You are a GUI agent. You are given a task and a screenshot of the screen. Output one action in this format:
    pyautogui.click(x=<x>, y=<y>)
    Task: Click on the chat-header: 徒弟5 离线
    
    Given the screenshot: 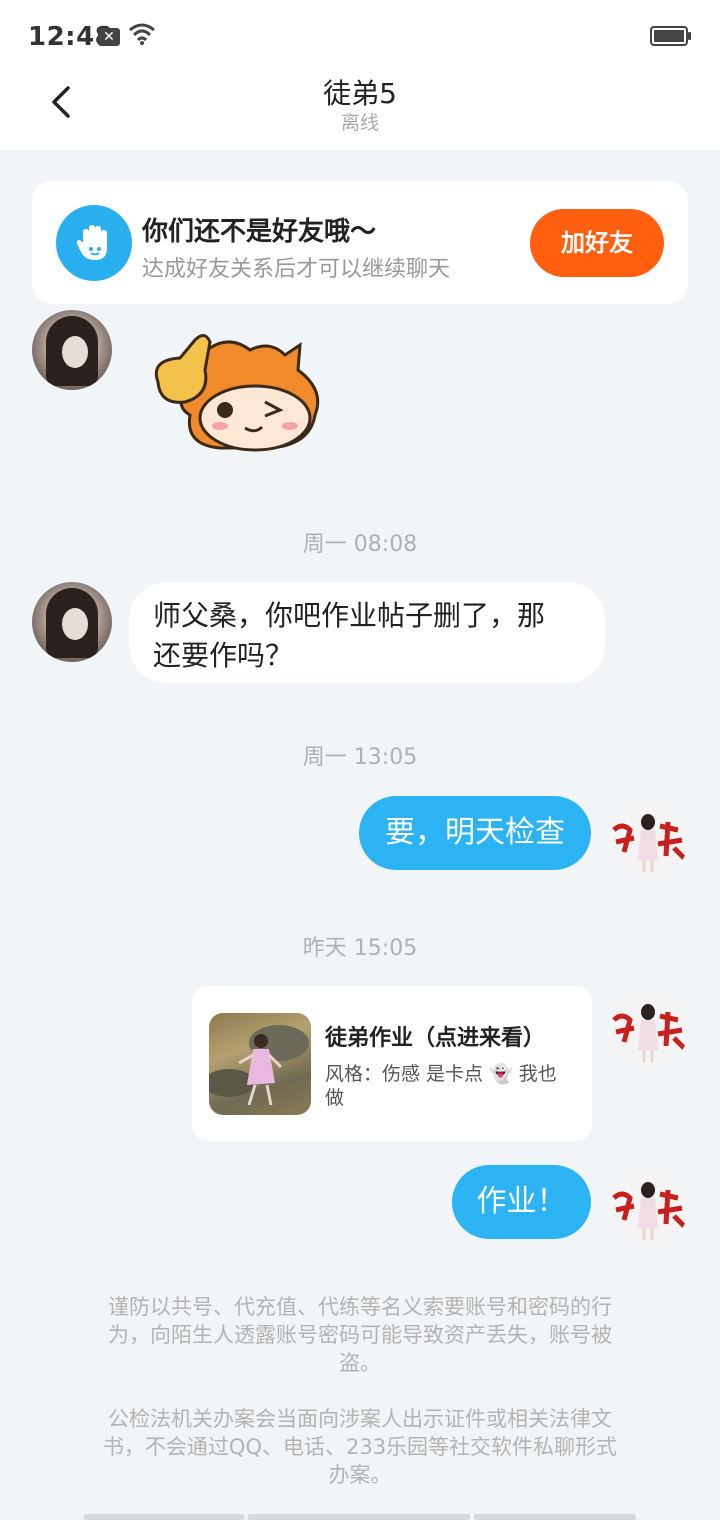 What is the action you would take?
    pyautogui.click(x=360, y=111)
    